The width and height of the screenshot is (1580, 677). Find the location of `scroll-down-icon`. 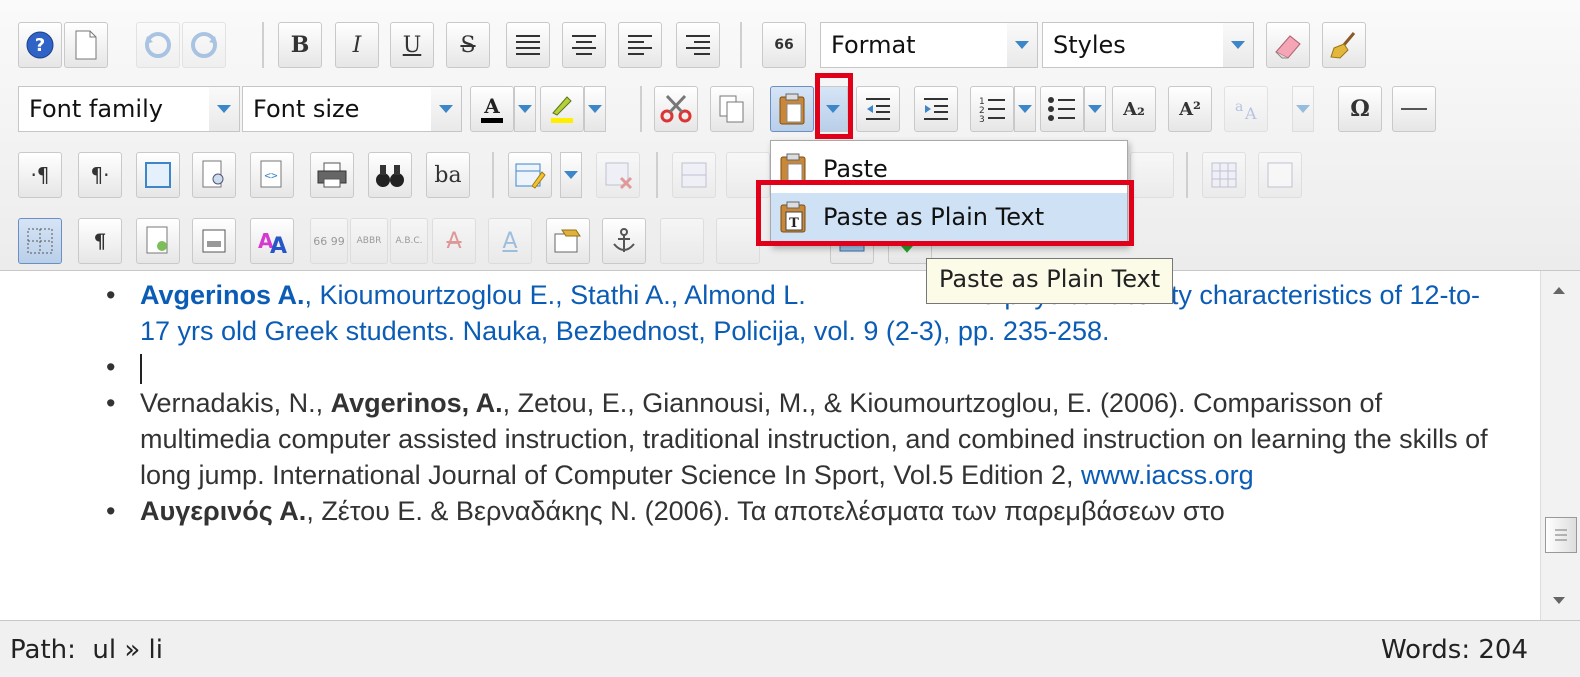

scroll-down-icon is located at coordinates (1559, 600).